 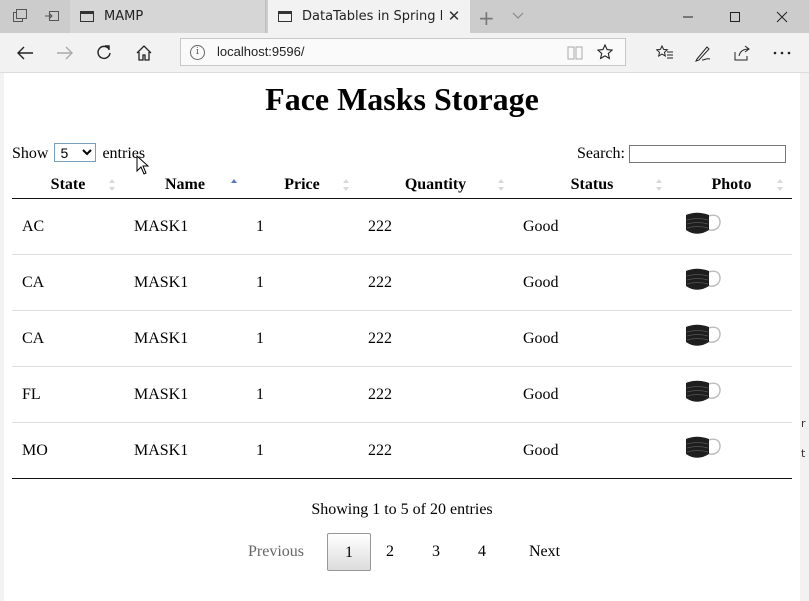 I want to click on page-1-button: 1, so click(x=349, y=552).